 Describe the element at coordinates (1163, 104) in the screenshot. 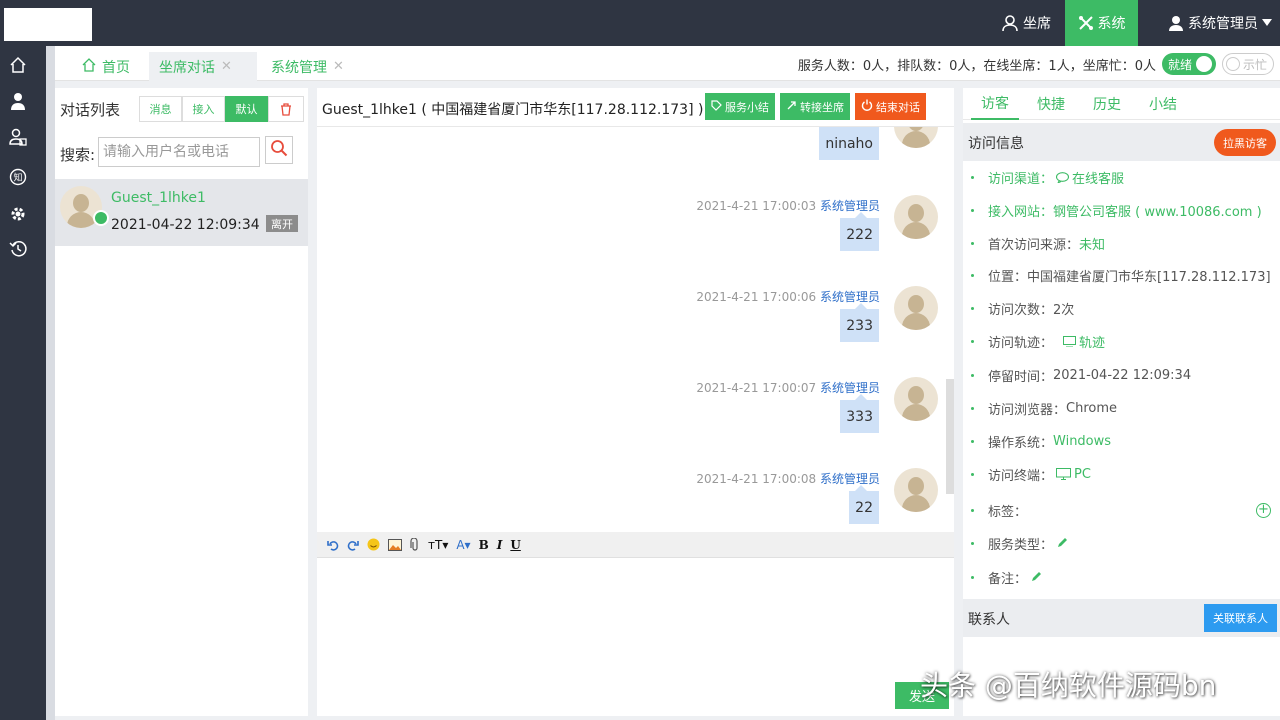

I see `tab-summary: 小结` at that location.